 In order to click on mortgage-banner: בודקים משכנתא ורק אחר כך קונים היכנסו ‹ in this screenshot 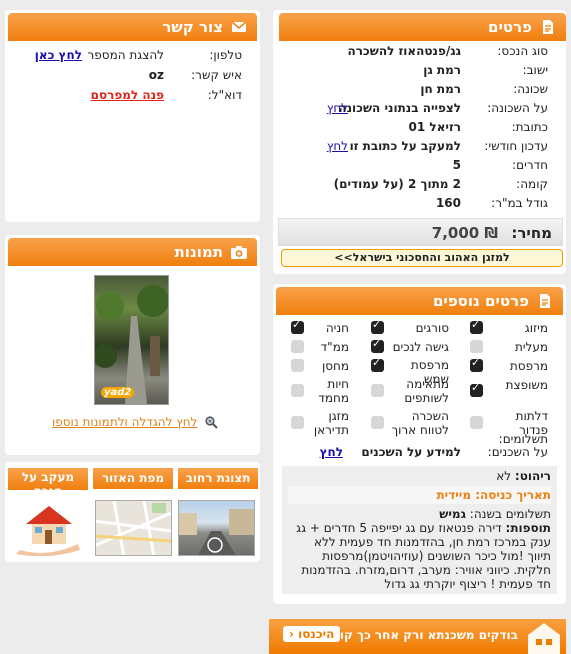, I will do `click(417, 636)`.